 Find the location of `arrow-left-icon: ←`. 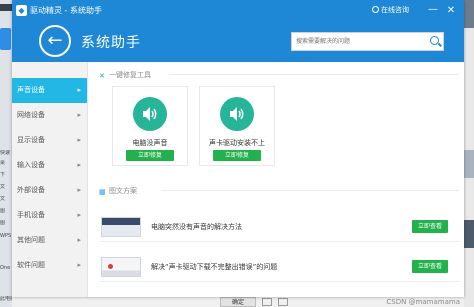

arrow-left-icon: ← is located at coordinates (55, 40).